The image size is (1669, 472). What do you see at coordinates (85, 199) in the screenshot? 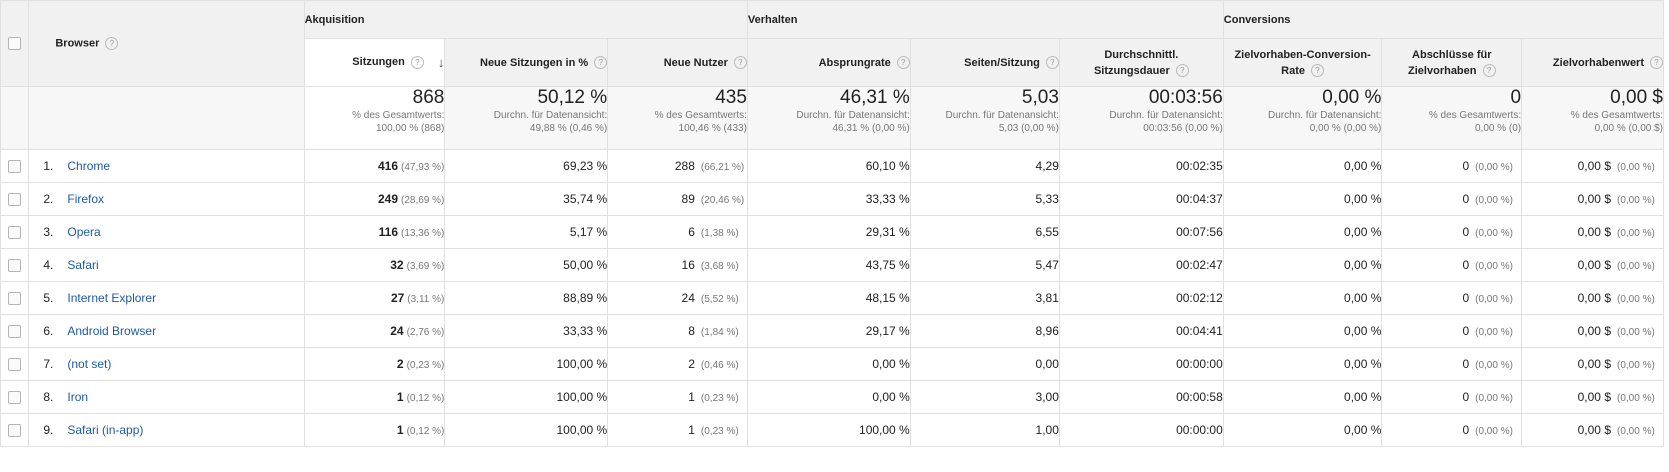
I see `browser-link: Firefox` at bounding box center [85, 199].